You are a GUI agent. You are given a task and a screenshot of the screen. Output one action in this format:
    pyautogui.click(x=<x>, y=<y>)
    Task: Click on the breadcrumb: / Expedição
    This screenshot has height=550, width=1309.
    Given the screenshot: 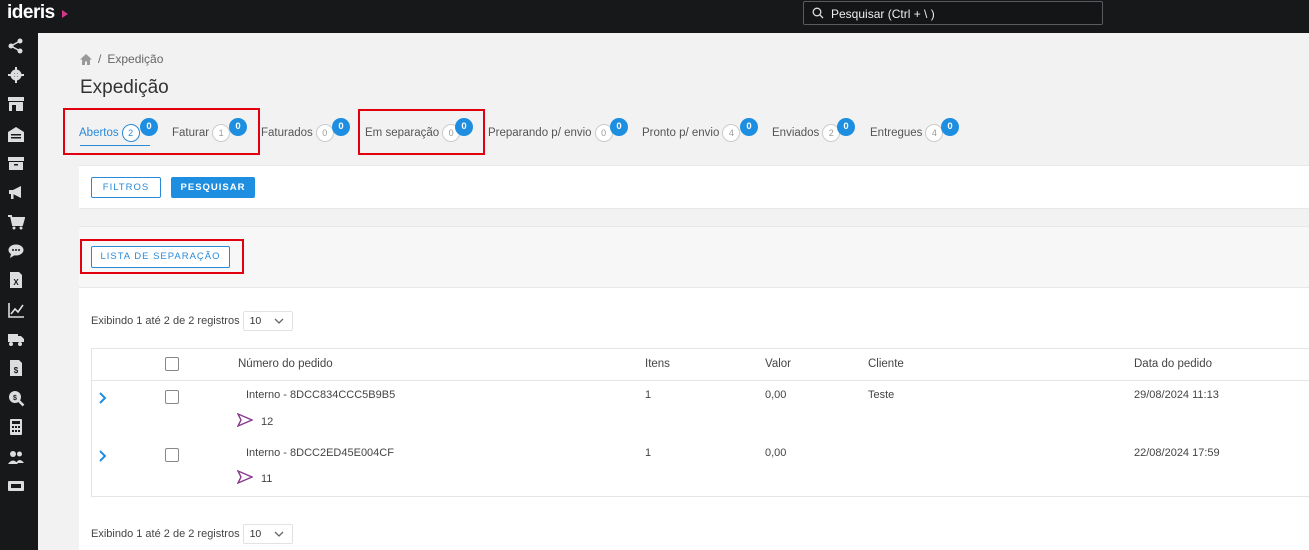 What is the action you would take?
    pyautogui.click(x=121, y=59)
    